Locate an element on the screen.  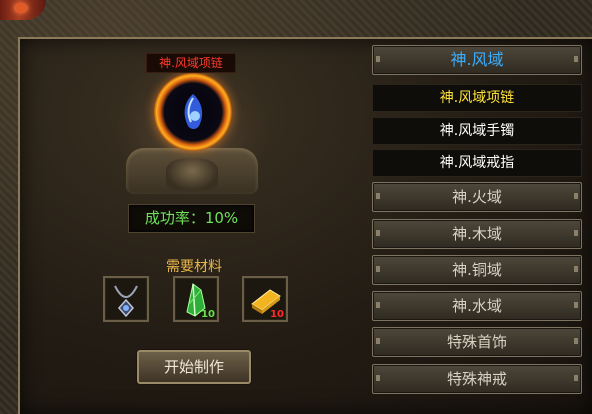
category-shen-shuiyu: 神.水域 is located at coordinates (477, 306).